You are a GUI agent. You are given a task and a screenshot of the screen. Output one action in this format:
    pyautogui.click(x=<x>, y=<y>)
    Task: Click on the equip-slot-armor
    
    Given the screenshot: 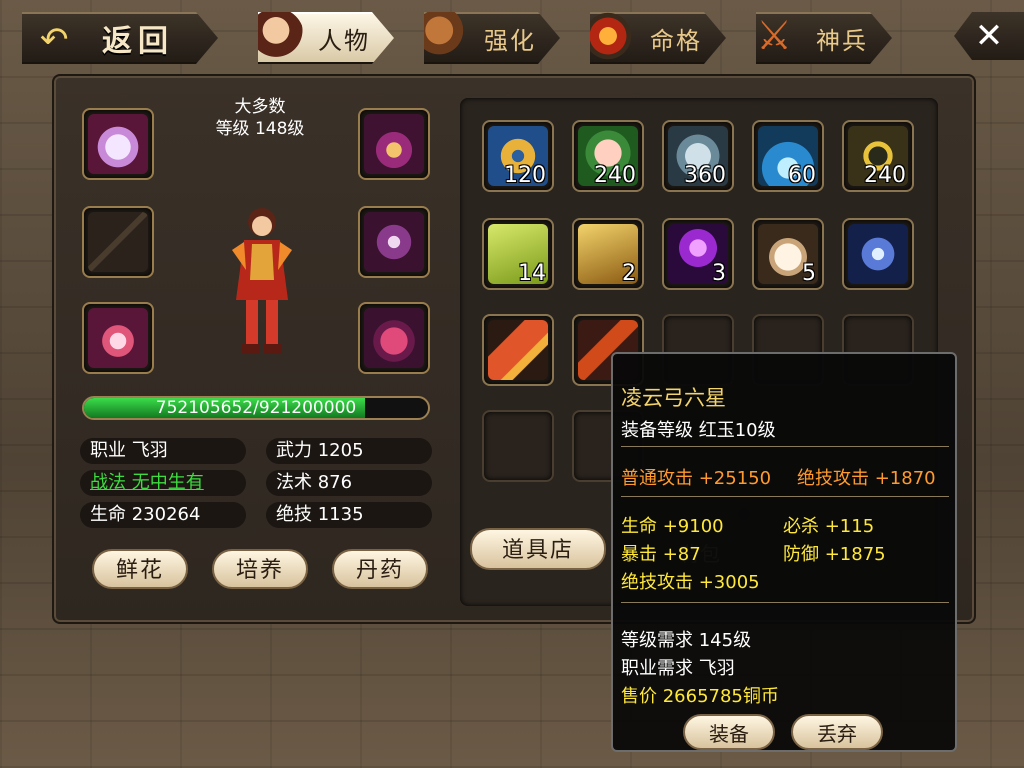 What is the action you would take?
    pyautogui.click(x=394, y=242)
    